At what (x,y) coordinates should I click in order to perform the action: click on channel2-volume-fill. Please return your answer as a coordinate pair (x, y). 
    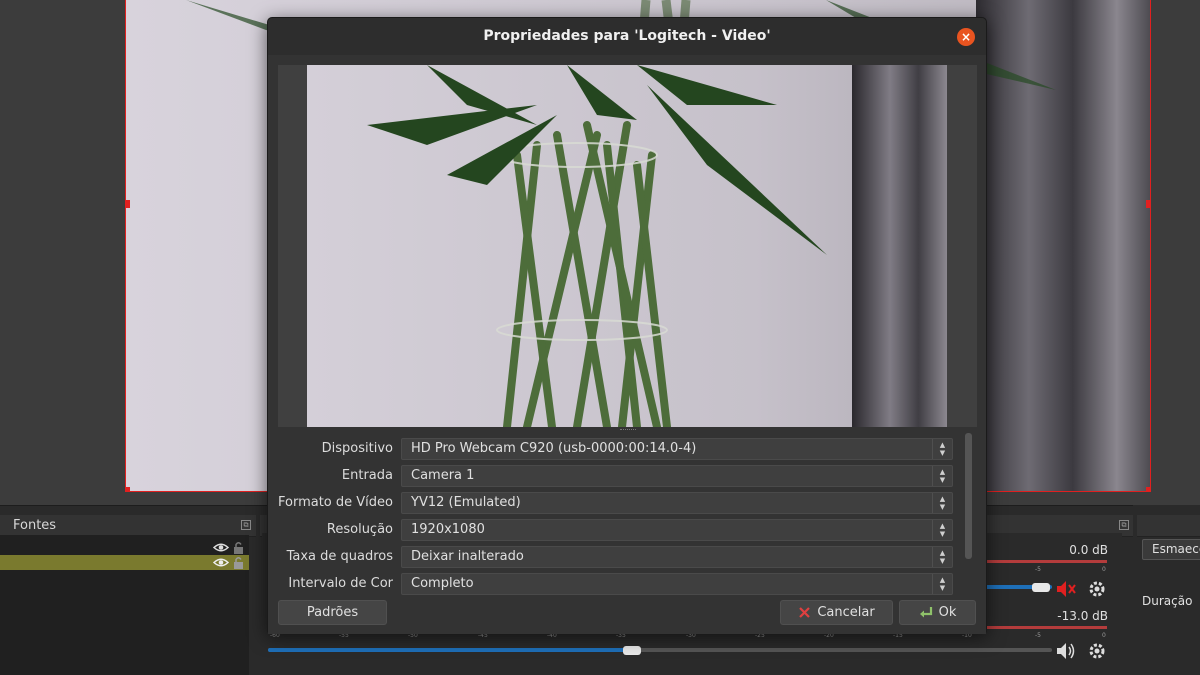
    Looking at the image, I should click on (448, 650).